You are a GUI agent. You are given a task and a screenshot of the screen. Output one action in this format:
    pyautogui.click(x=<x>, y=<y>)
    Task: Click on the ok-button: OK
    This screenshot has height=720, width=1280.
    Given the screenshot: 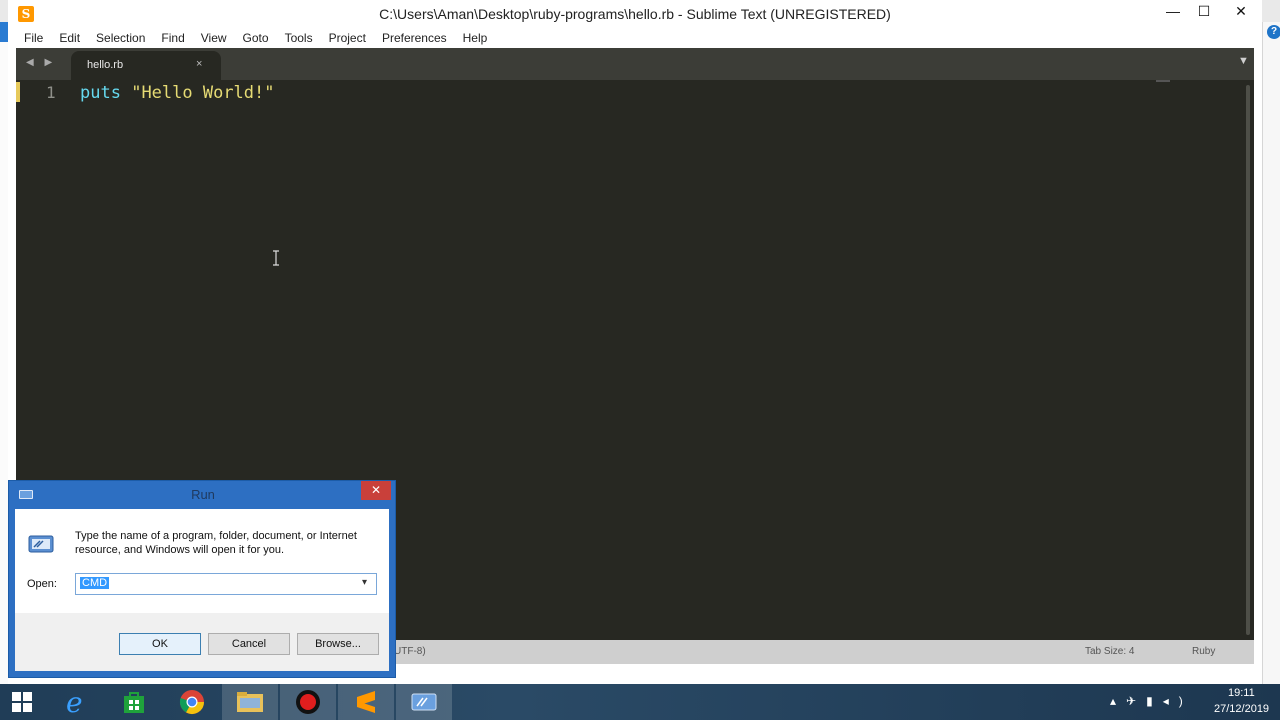 What is the action you would take?
    pyautogui.click(x=160, y=644)
    